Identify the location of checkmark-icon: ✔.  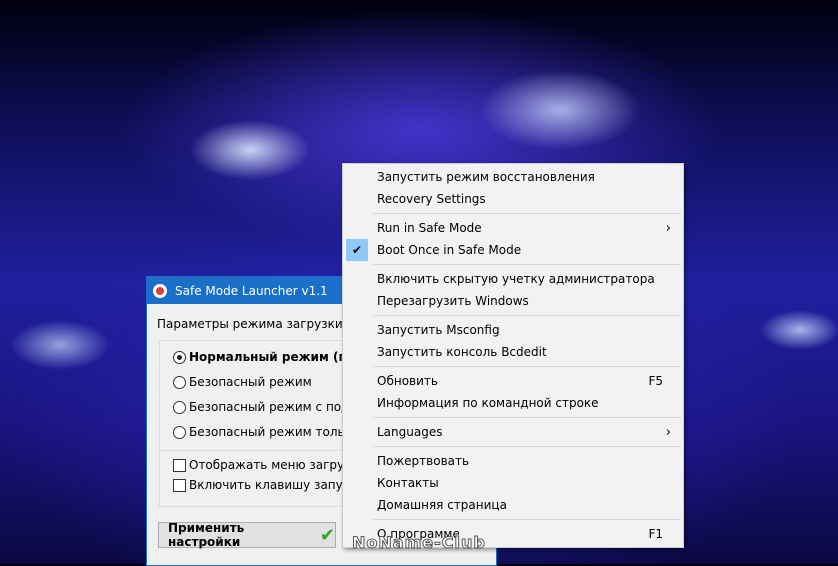
(327, 535).